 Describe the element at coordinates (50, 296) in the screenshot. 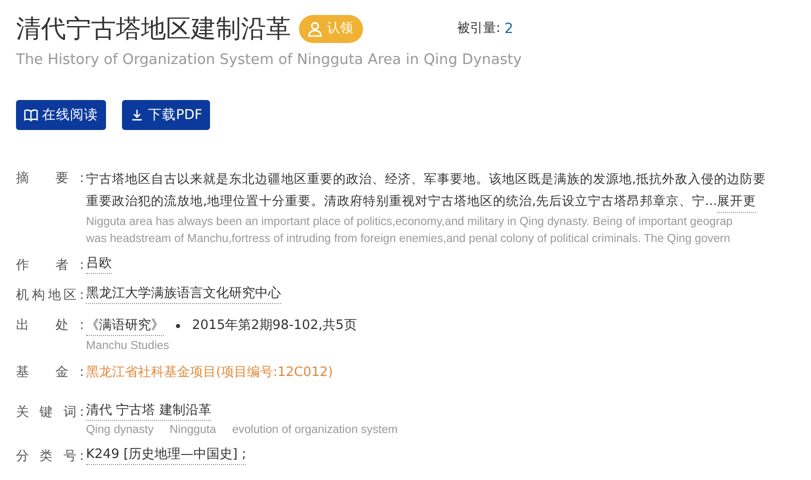

I see `field-label: 机构地区:` at that location.